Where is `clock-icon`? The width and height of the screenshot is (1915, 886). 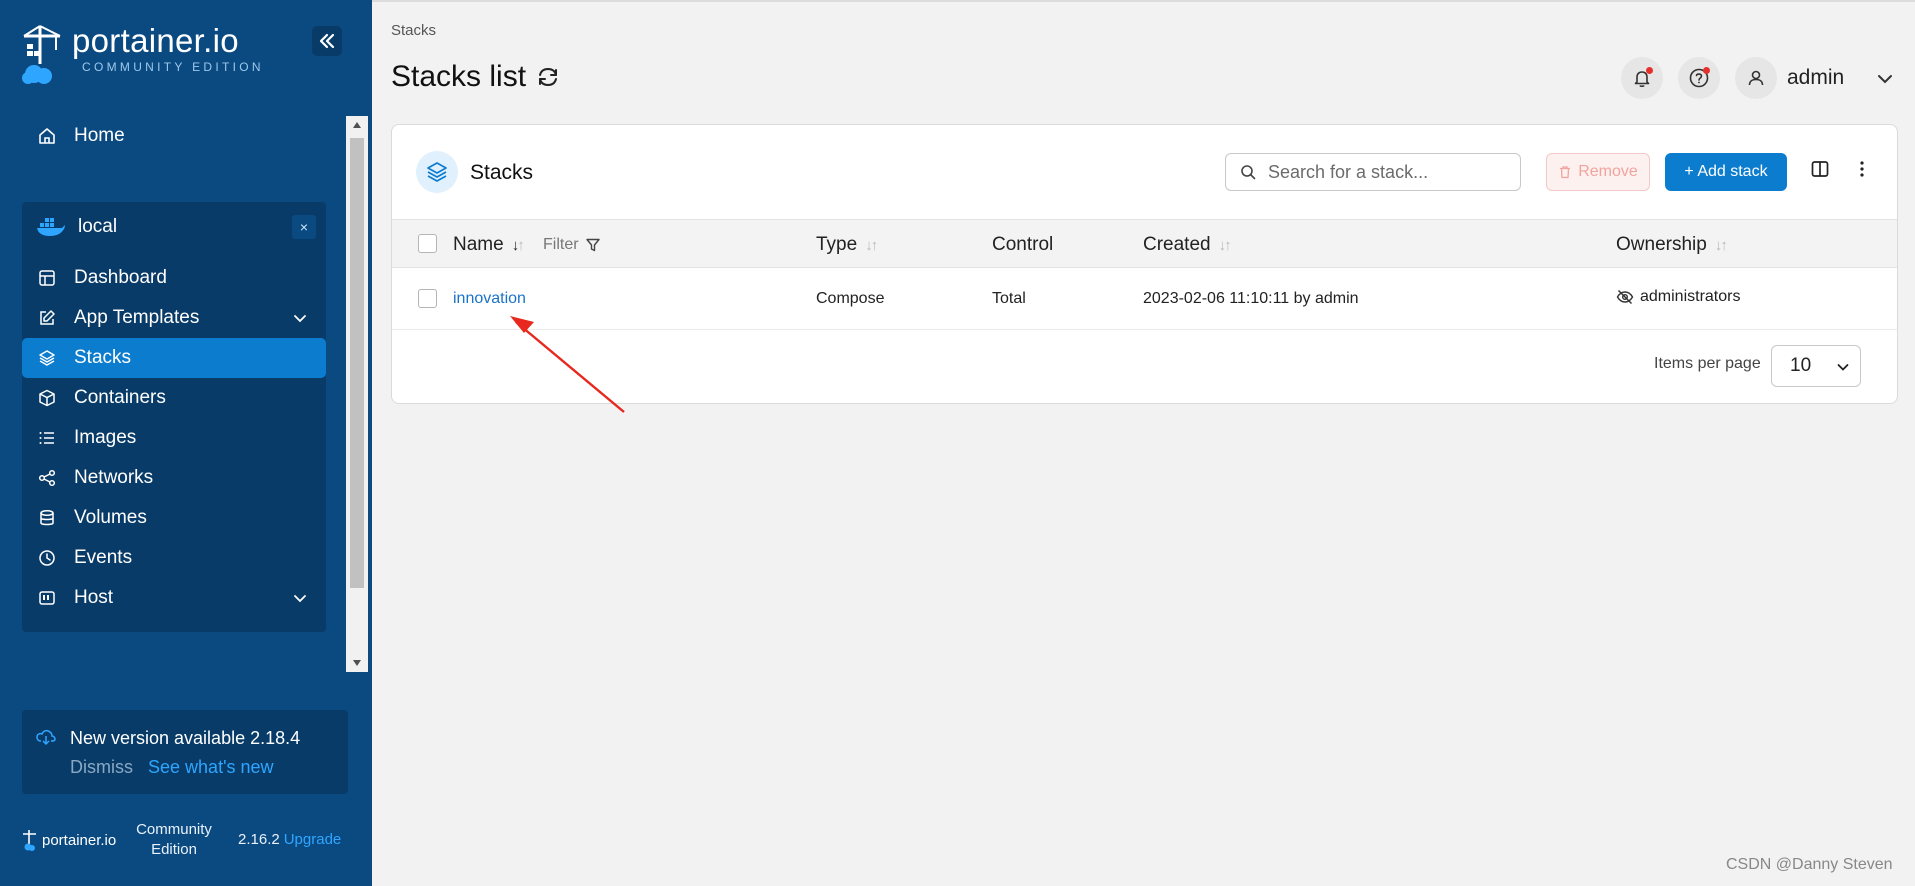
clock-icon is located at coordinates (47, 558).